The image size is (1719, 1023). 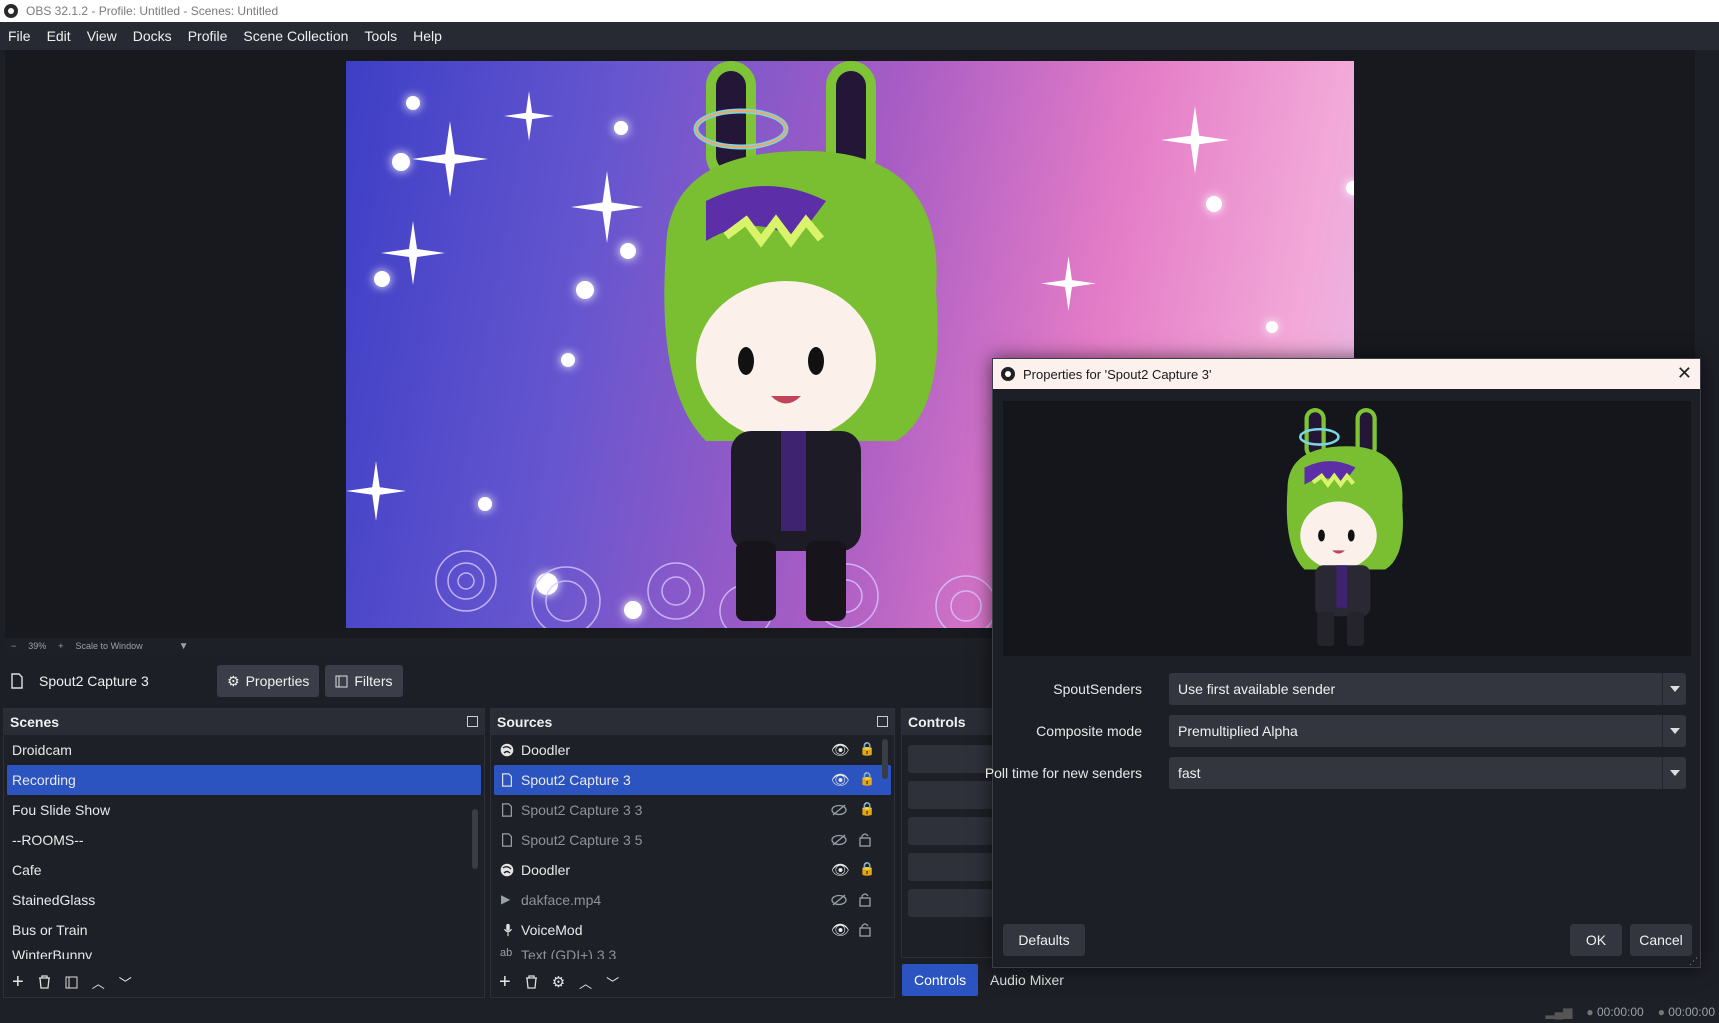 What do you see at coordinates (44, 982) in the screenshot?
I see `remove-scene-icon` at bounding box center [44, 982].